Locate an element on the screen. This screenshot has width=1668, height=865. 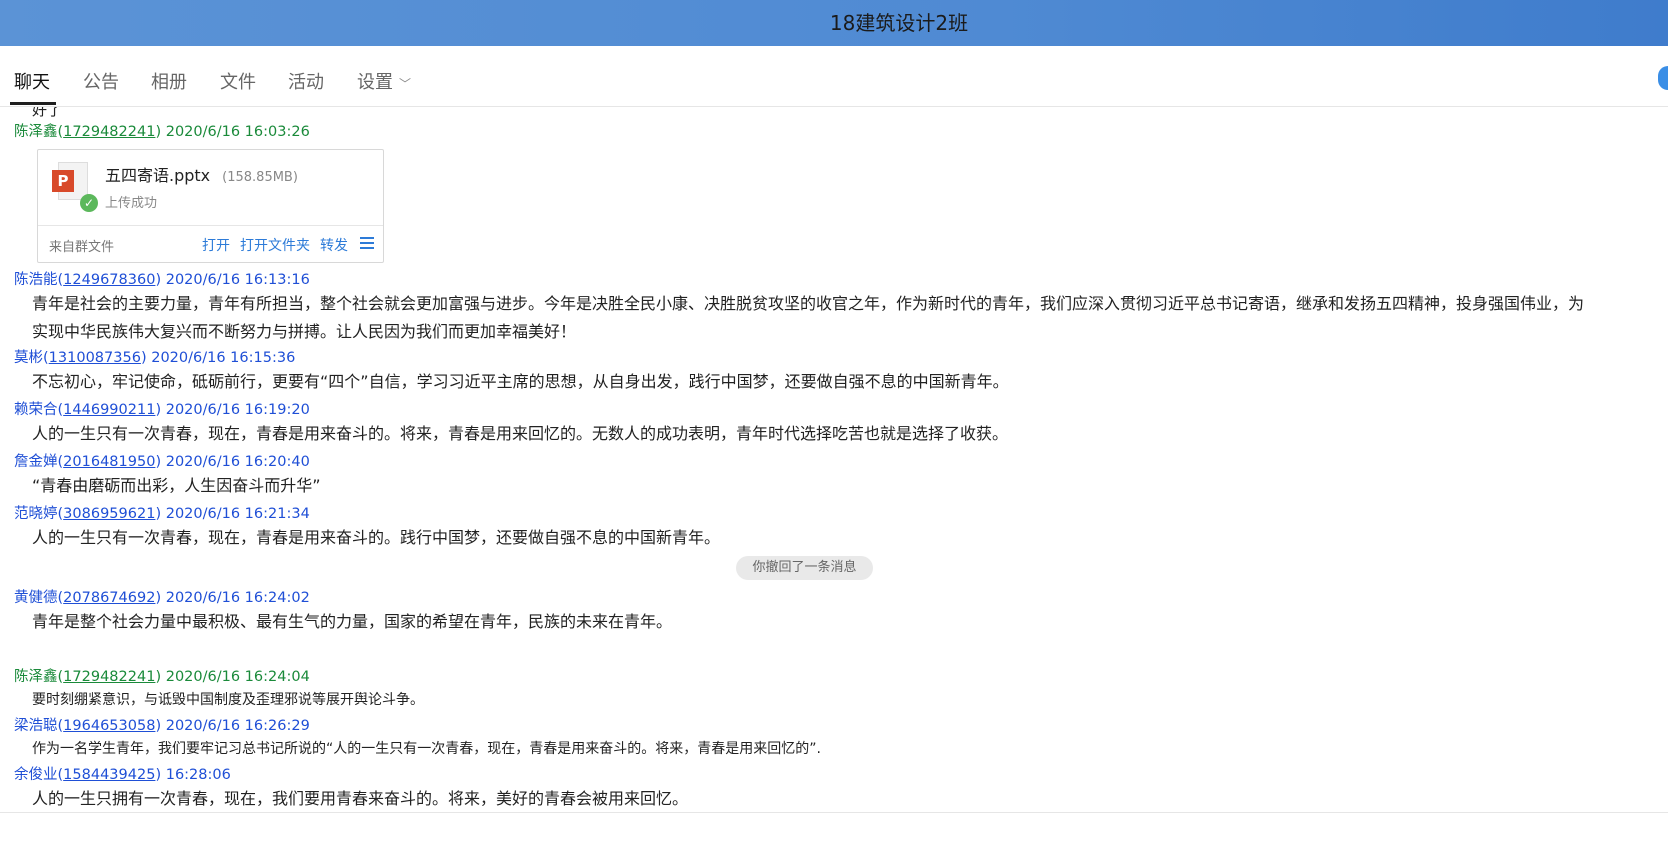
file-name: 五四寄语.pptx (158.85MB) is located at coordinates (201, 174).